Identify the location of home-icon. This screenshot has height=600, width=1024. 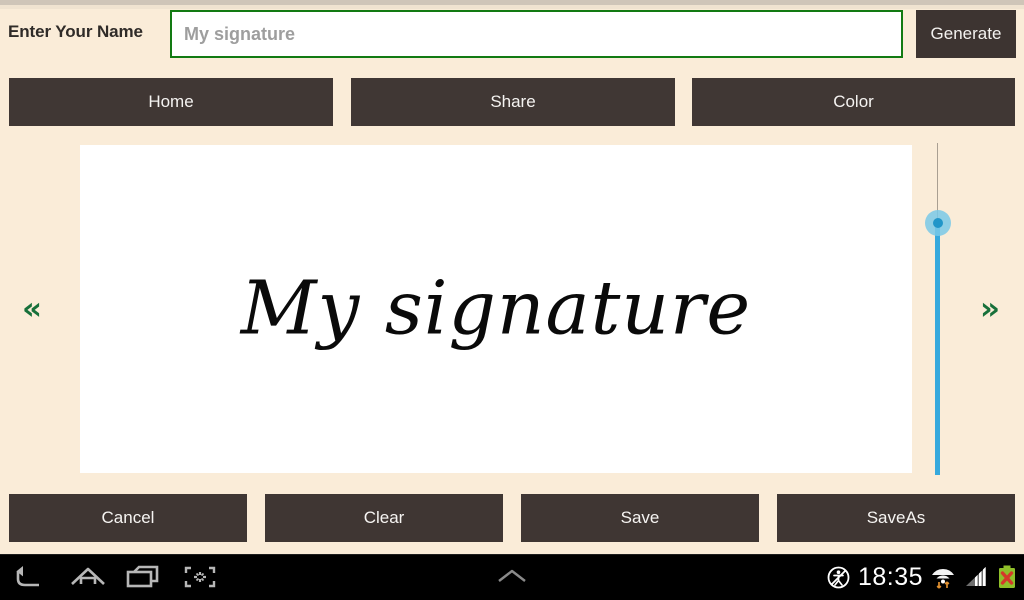
(88, 577).